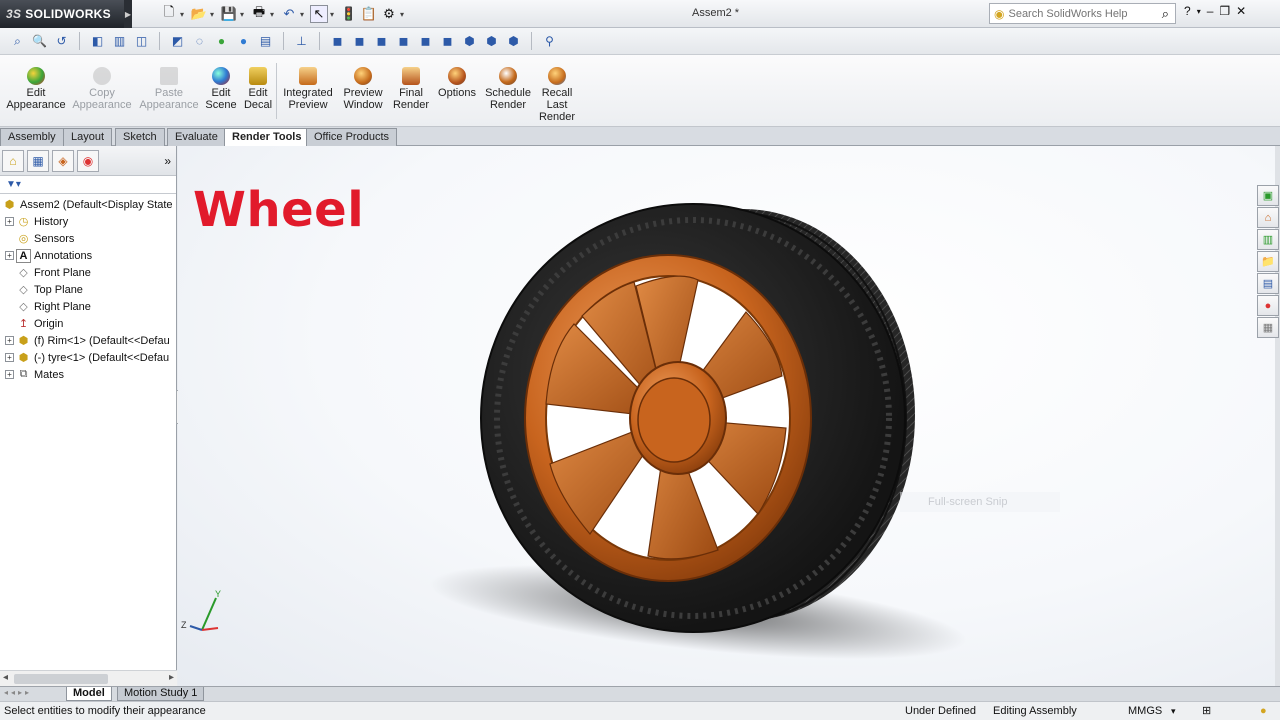 Image resolution: width=1280 pixels, height=720 pixels. Describe the element at coordinates (18, 692) in the screenshot. I see `tab-scroll-arrows-icon: ◂◂▸▸` at that location.